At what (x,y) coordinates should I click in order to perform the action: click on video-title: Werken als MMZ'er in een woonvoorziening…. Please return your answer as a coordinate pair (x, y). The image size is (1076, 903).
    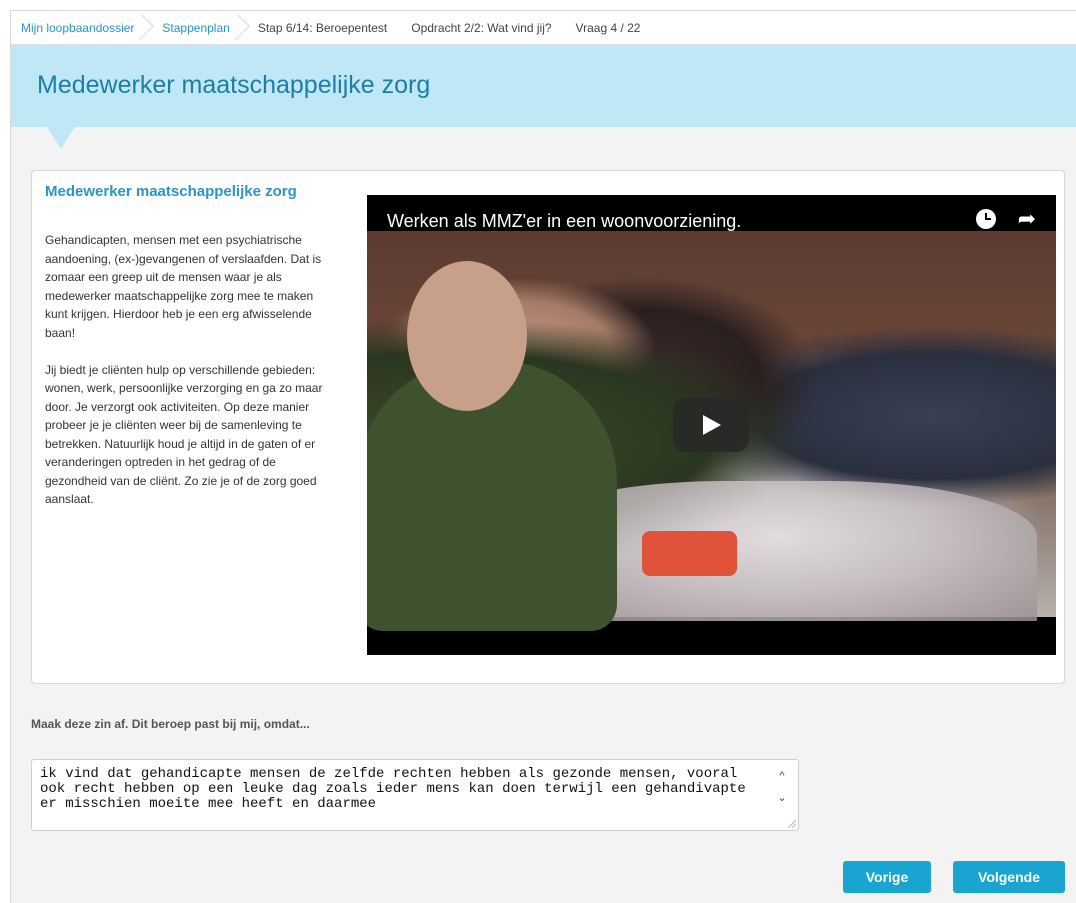
    Looking at the image, I should click on (564, 221).